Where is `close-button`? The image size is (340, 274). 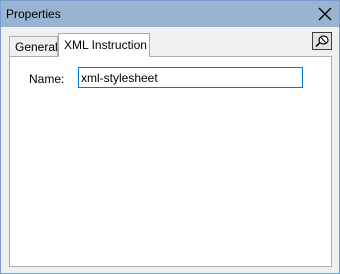 close-button is located at coordinates (325, 14).